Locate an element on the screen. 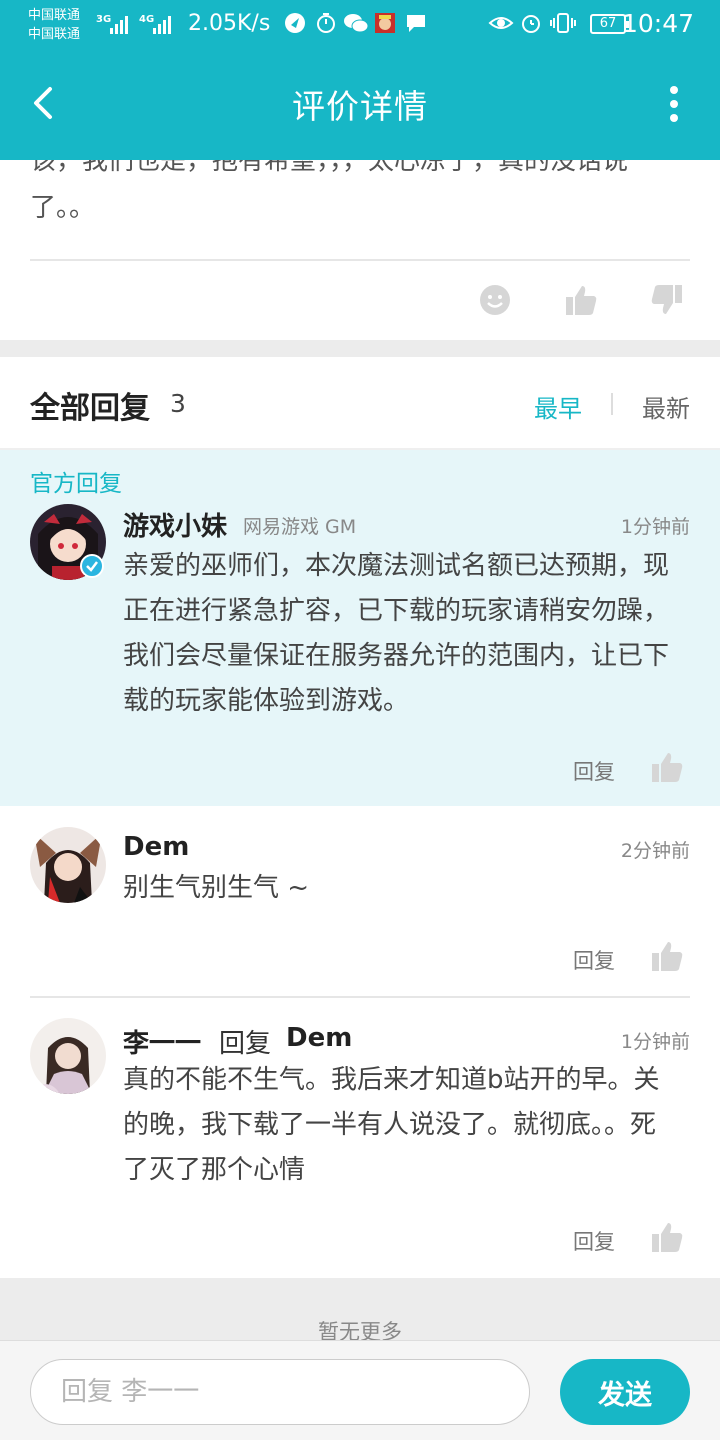 This screenshot has width=720, height=1440. app-header: 评价详情 is located at coordinates (360, 104).